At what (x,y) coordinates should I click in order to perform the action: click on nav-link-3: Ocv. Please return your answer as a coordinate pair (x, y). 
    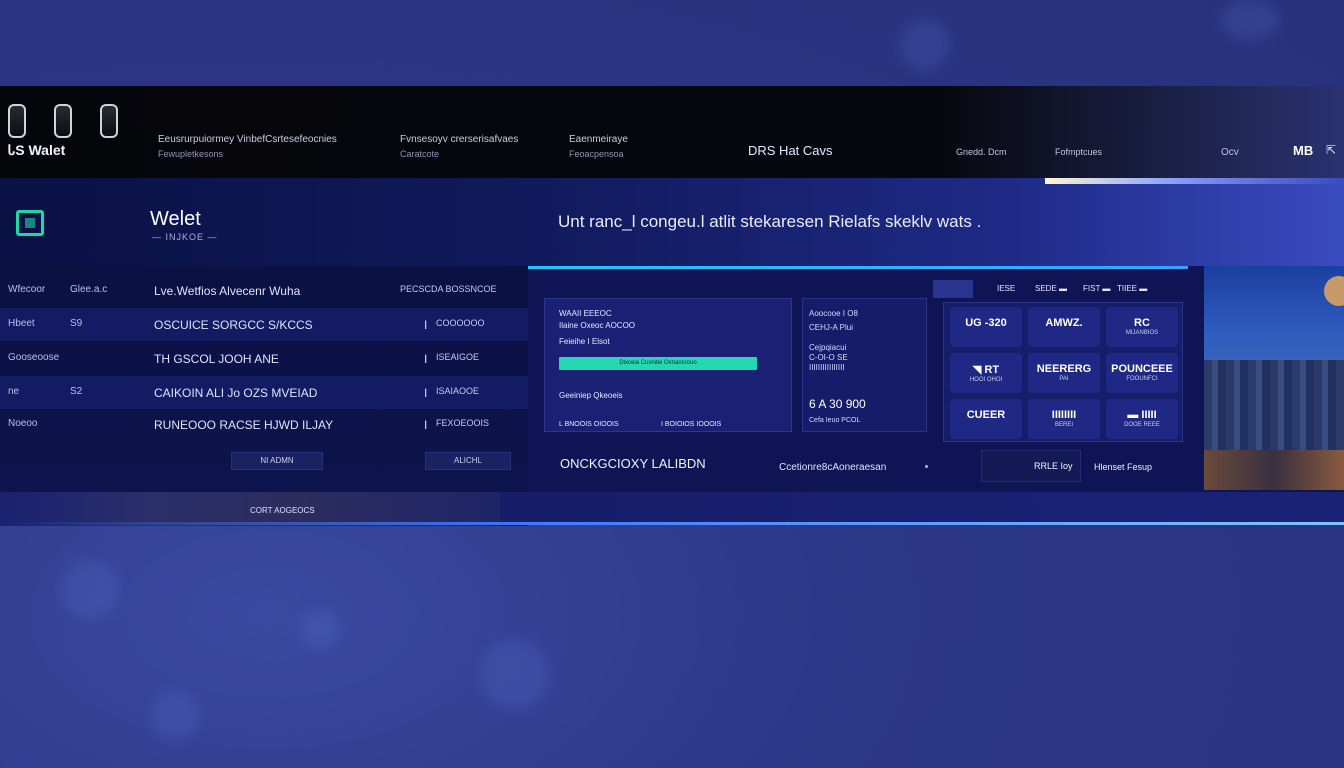
    Looking at the image, I should click on (1230, 152).